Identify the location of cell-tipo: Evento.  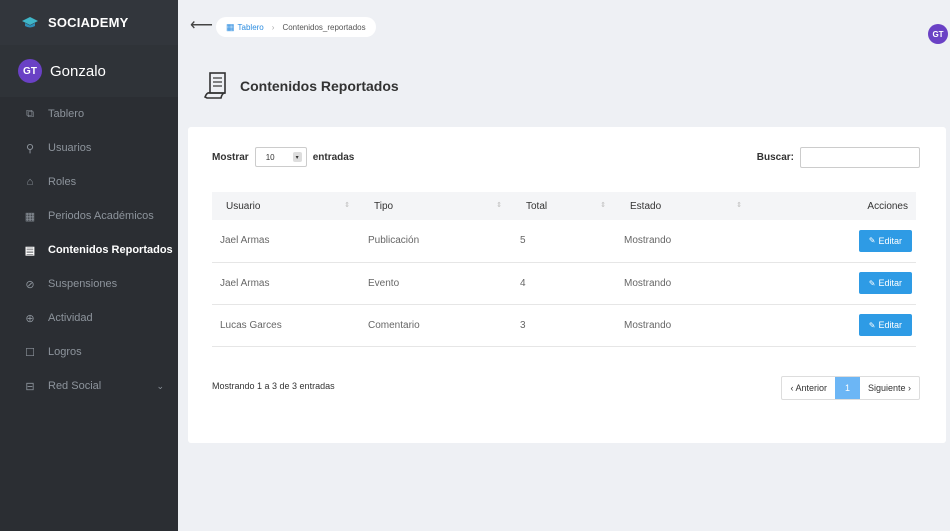
(384, 283).